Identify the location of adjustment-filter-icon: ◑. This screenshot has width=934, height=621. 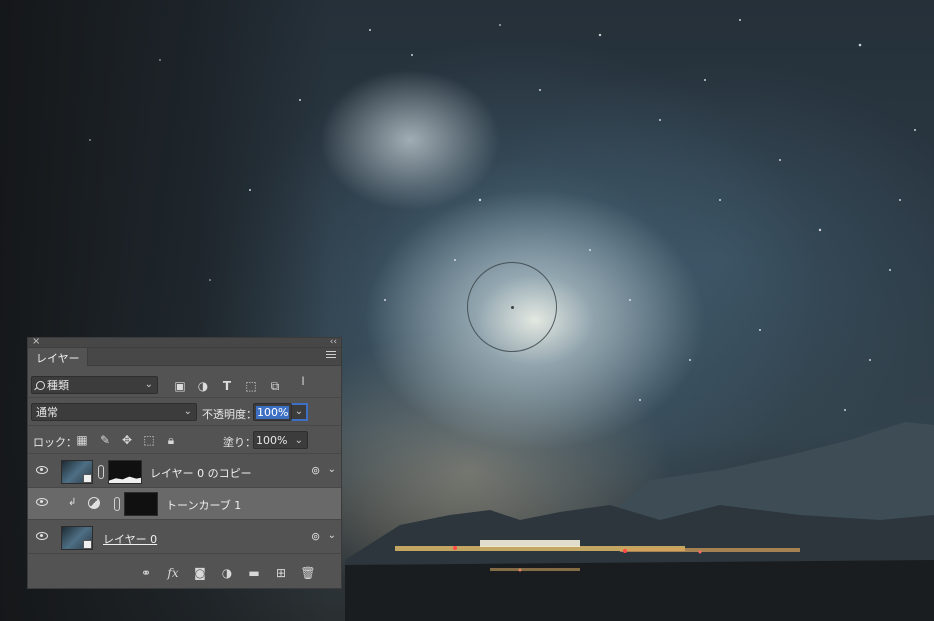
(203, 386).